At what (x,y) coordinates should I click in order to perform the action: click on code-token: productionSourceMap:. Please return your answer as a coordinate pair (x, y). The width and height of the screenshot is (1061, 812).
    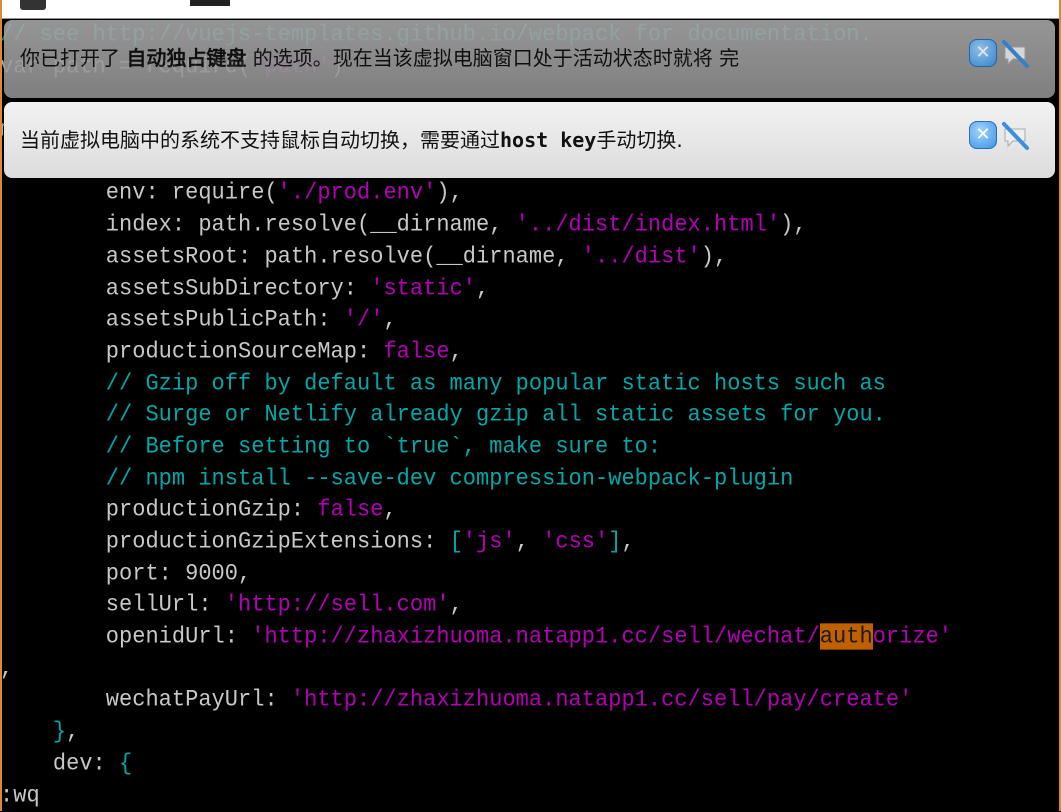
    Looking at the image, I should click on (192, 351).